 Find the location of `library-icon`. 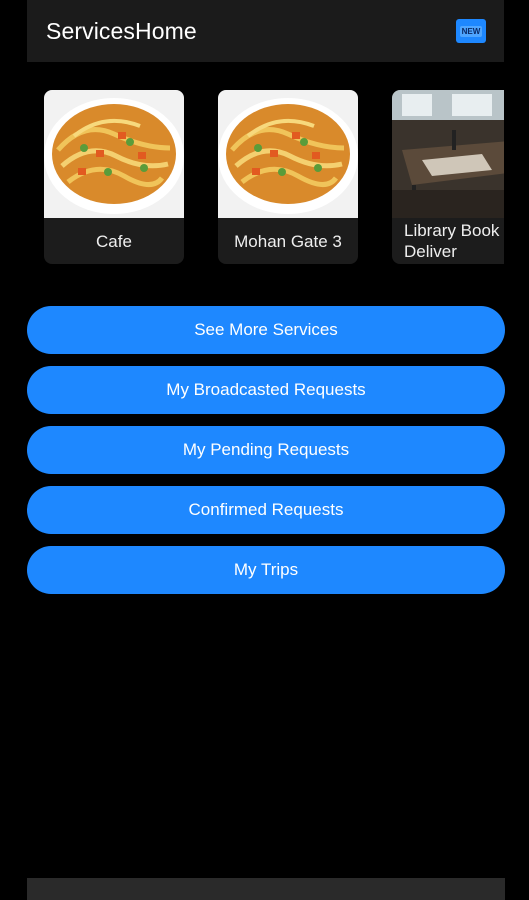

library-icon is located at coordinates (448, 154).